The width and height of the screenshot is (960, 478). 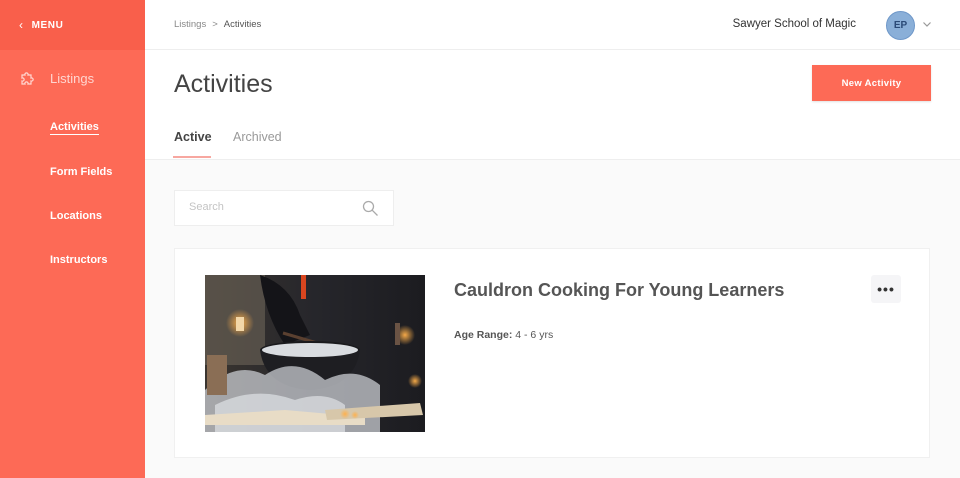 What do you see at coordinates (370, 208) in the screenshot?
I see `search-icon` at bounding box center [370, 208].